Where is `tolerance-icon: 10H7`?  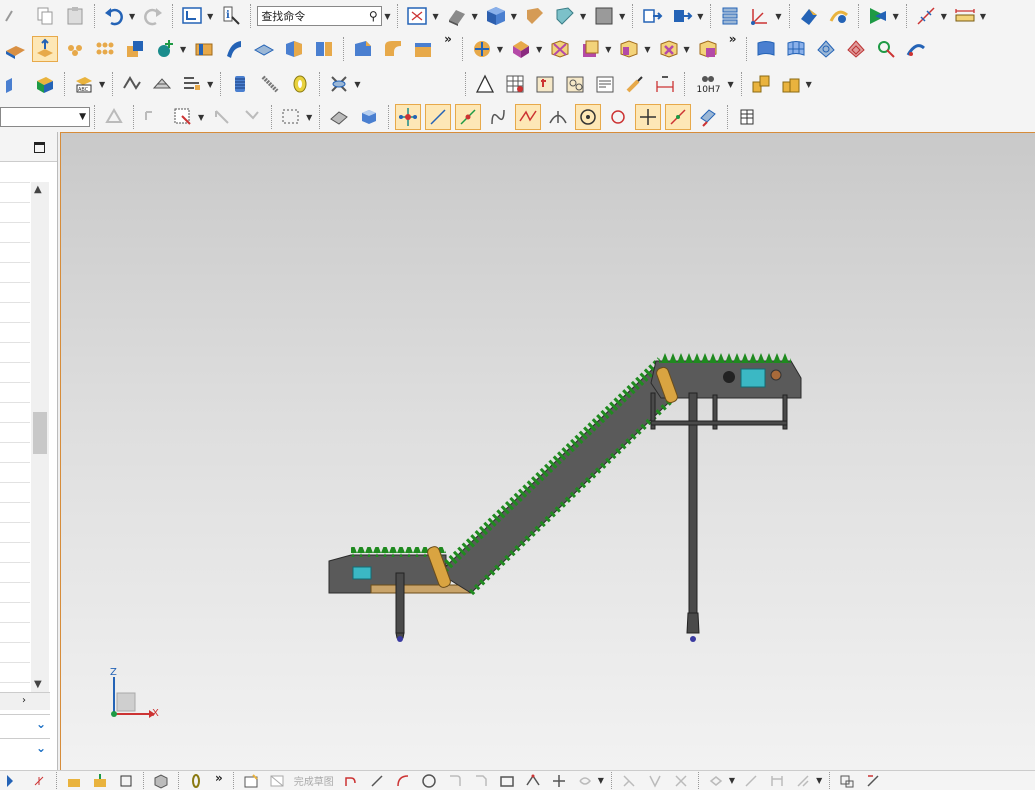
tolerance-icon: 10H7 is located at coordinates (708, 84).